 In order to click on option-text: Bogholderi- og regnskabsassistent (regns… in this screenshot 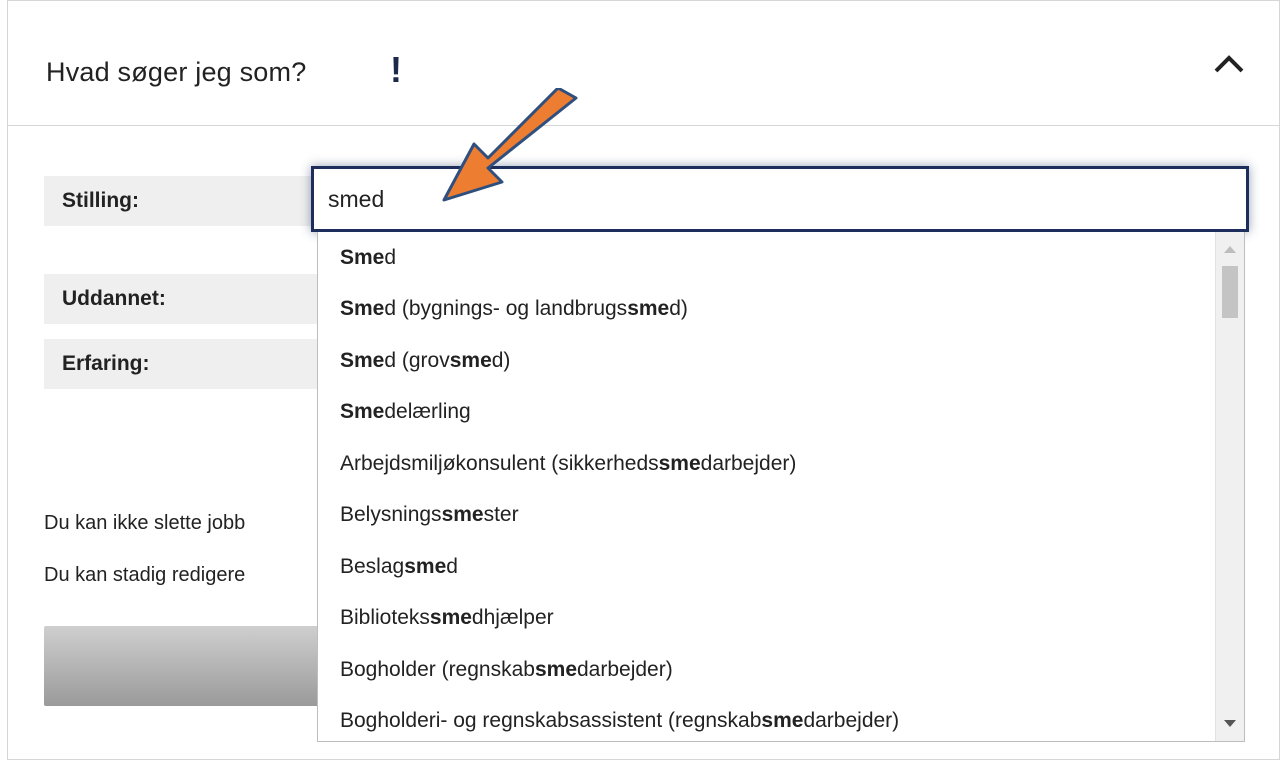, I will do `click(551, 721)`.